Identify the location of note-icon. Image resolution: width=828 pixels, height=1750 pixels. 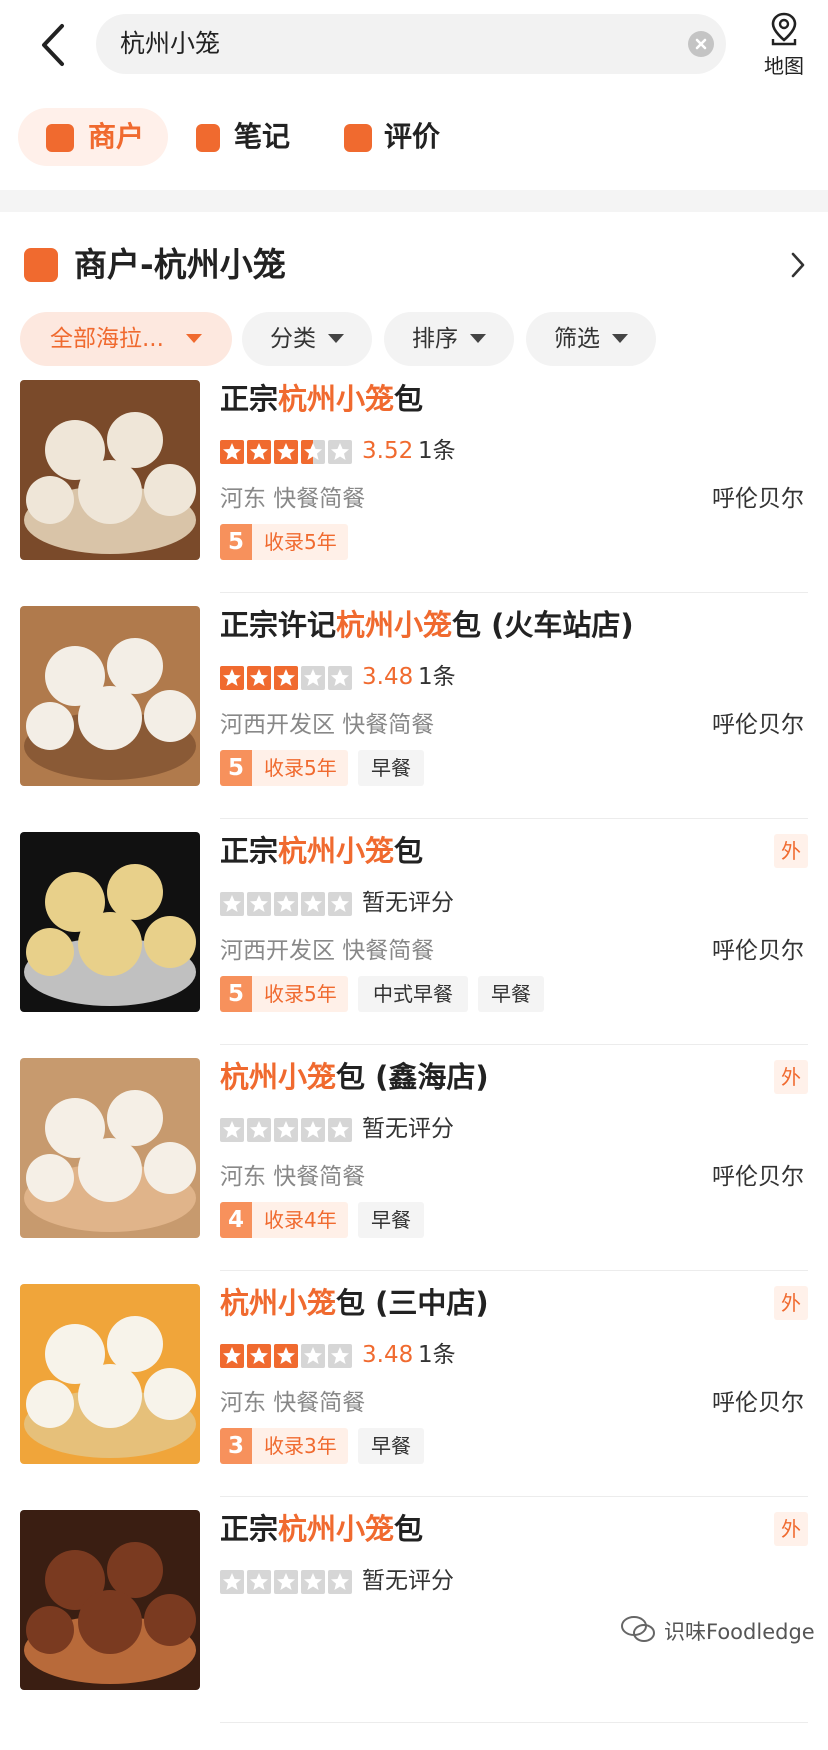
(208, 138).